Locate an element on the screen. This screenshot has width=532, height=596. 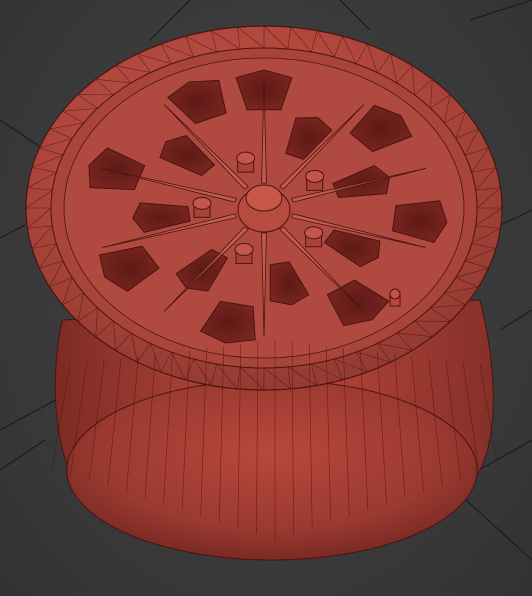
valve-stem is located at coordinates (395, 297).